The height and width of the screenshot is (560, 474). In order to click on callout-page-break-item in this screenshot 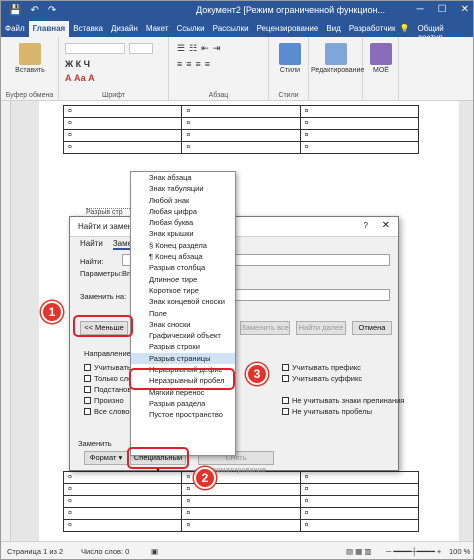, I will do `click(182, 379)`.